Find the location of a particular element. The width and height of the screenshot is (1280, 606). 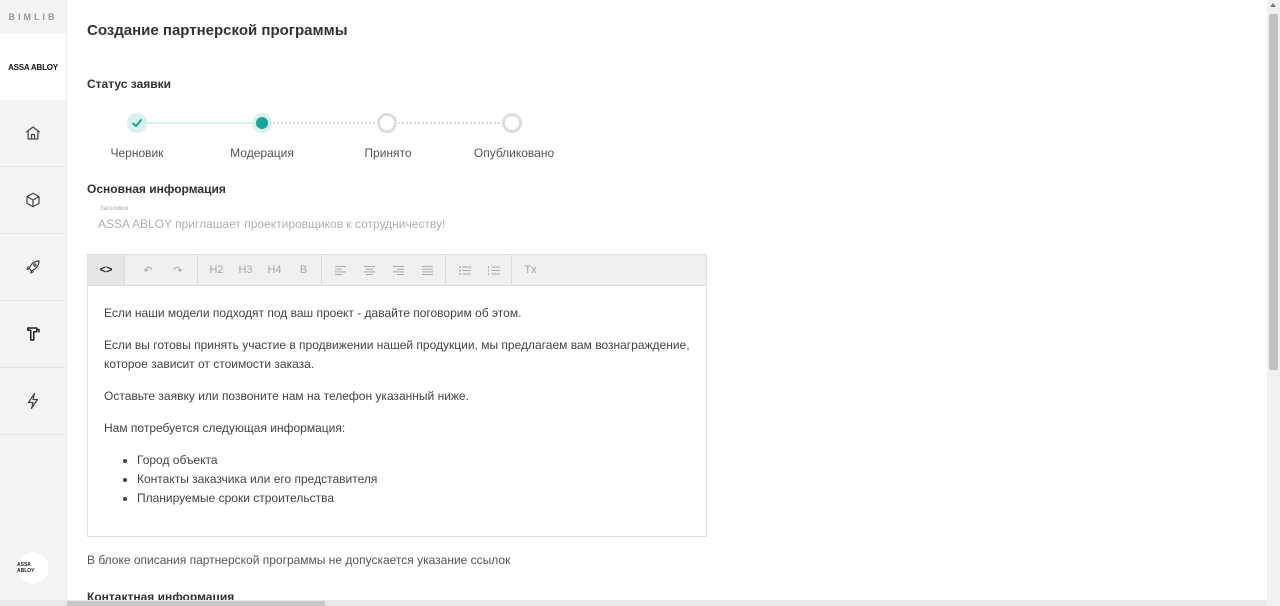

home-icon is located at coordinates (33, 133).